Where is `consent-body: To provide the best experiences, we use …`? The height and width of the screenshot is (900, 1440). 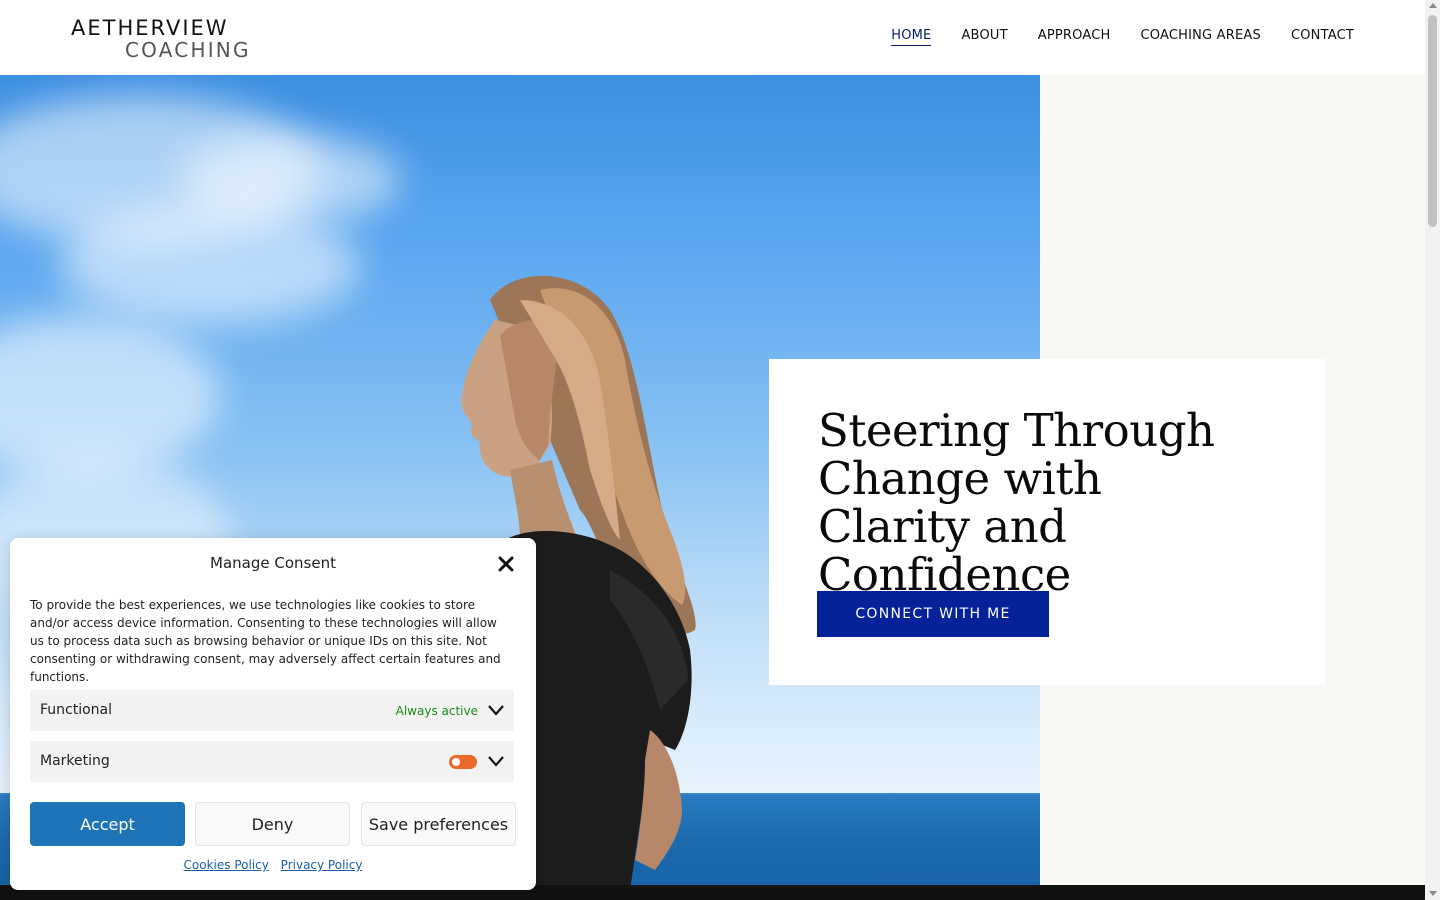
consent-body: To provide the best experiences, we use … is located at coordinates (265, 641).